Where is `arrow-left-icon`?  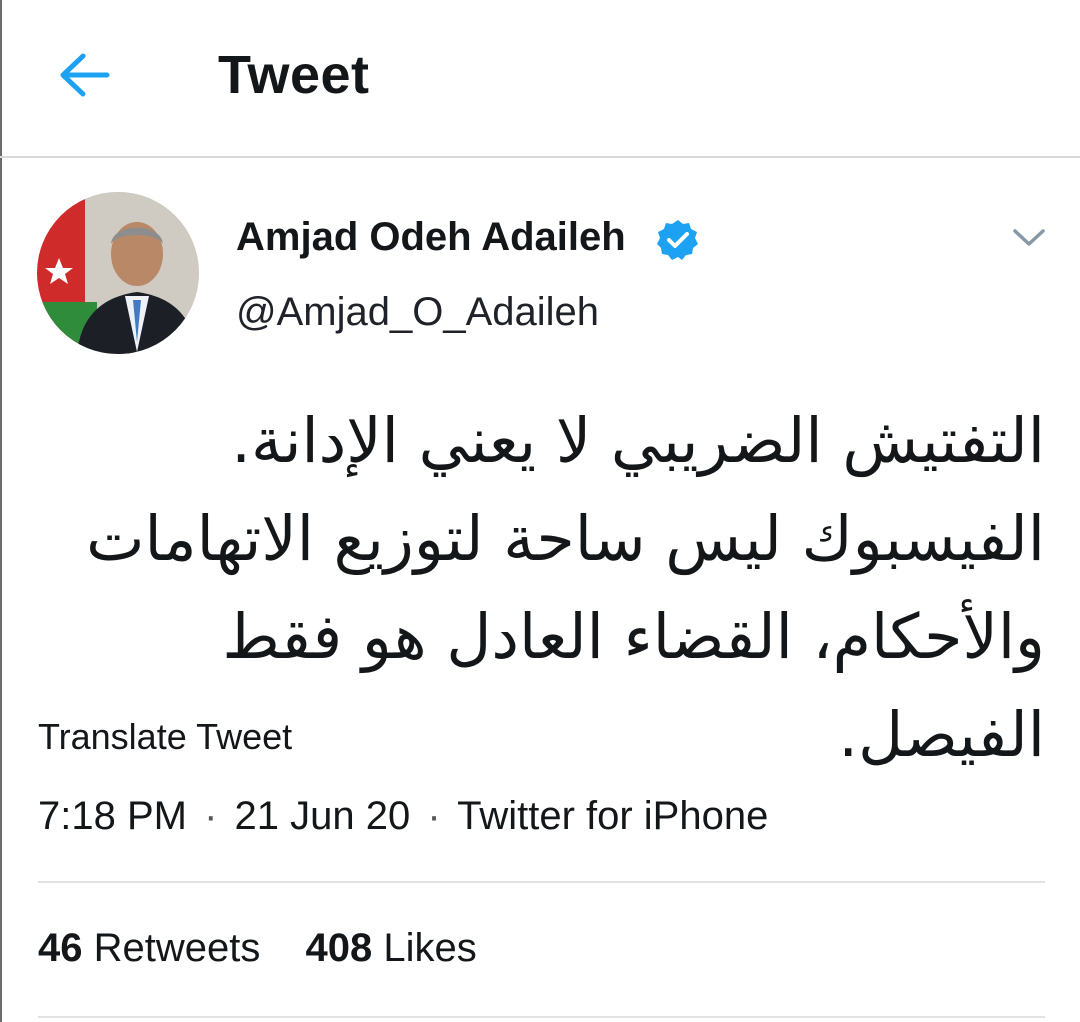 arrow-left-icon is located at coordinates (85, 75).